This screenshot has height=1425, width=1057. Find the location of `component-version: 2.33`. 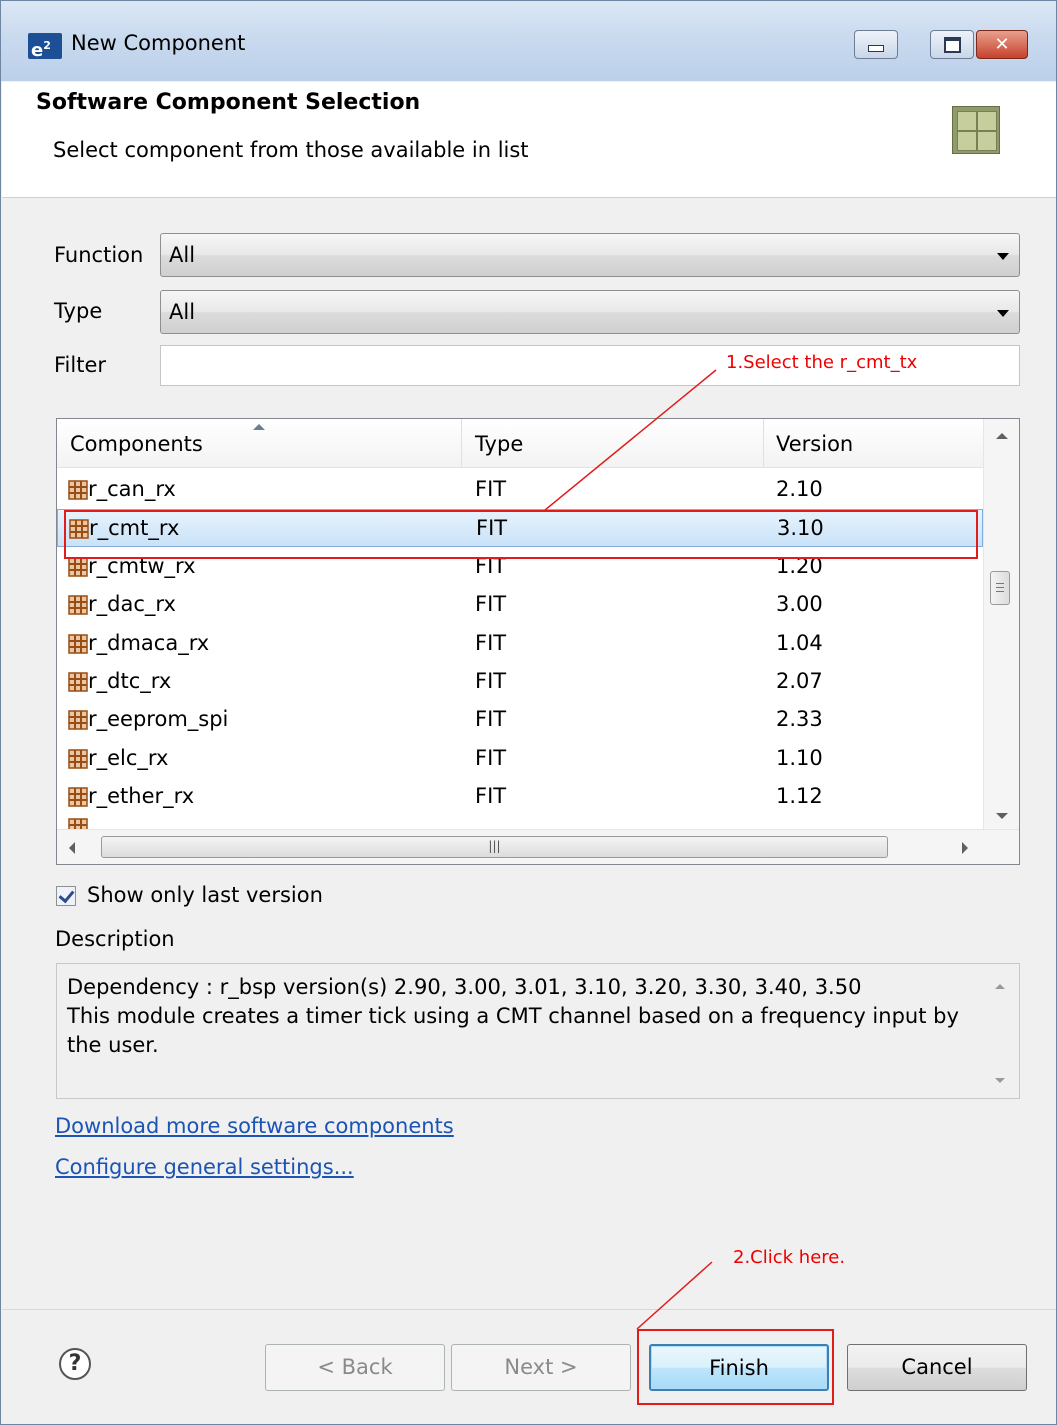

component-version: 2.33 is located at coordinates (799, 719).